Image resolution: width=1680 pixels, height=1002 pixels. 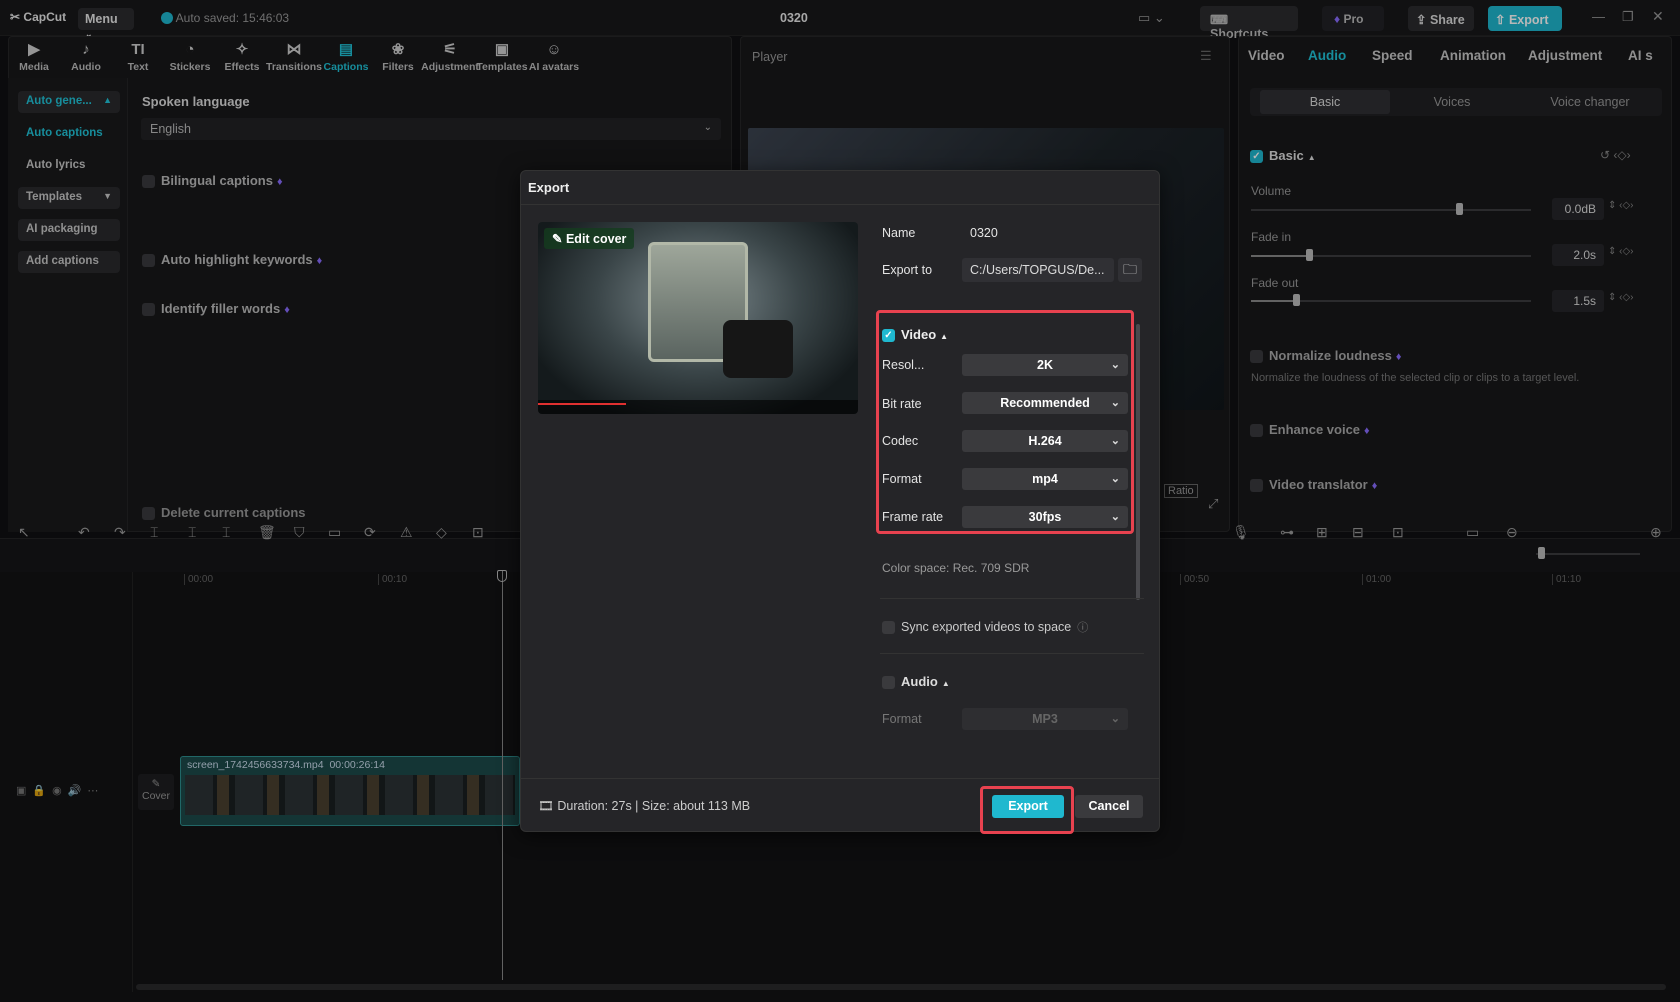 I want to click on cancel-button: Cancel, so click(x=1109, y=806).